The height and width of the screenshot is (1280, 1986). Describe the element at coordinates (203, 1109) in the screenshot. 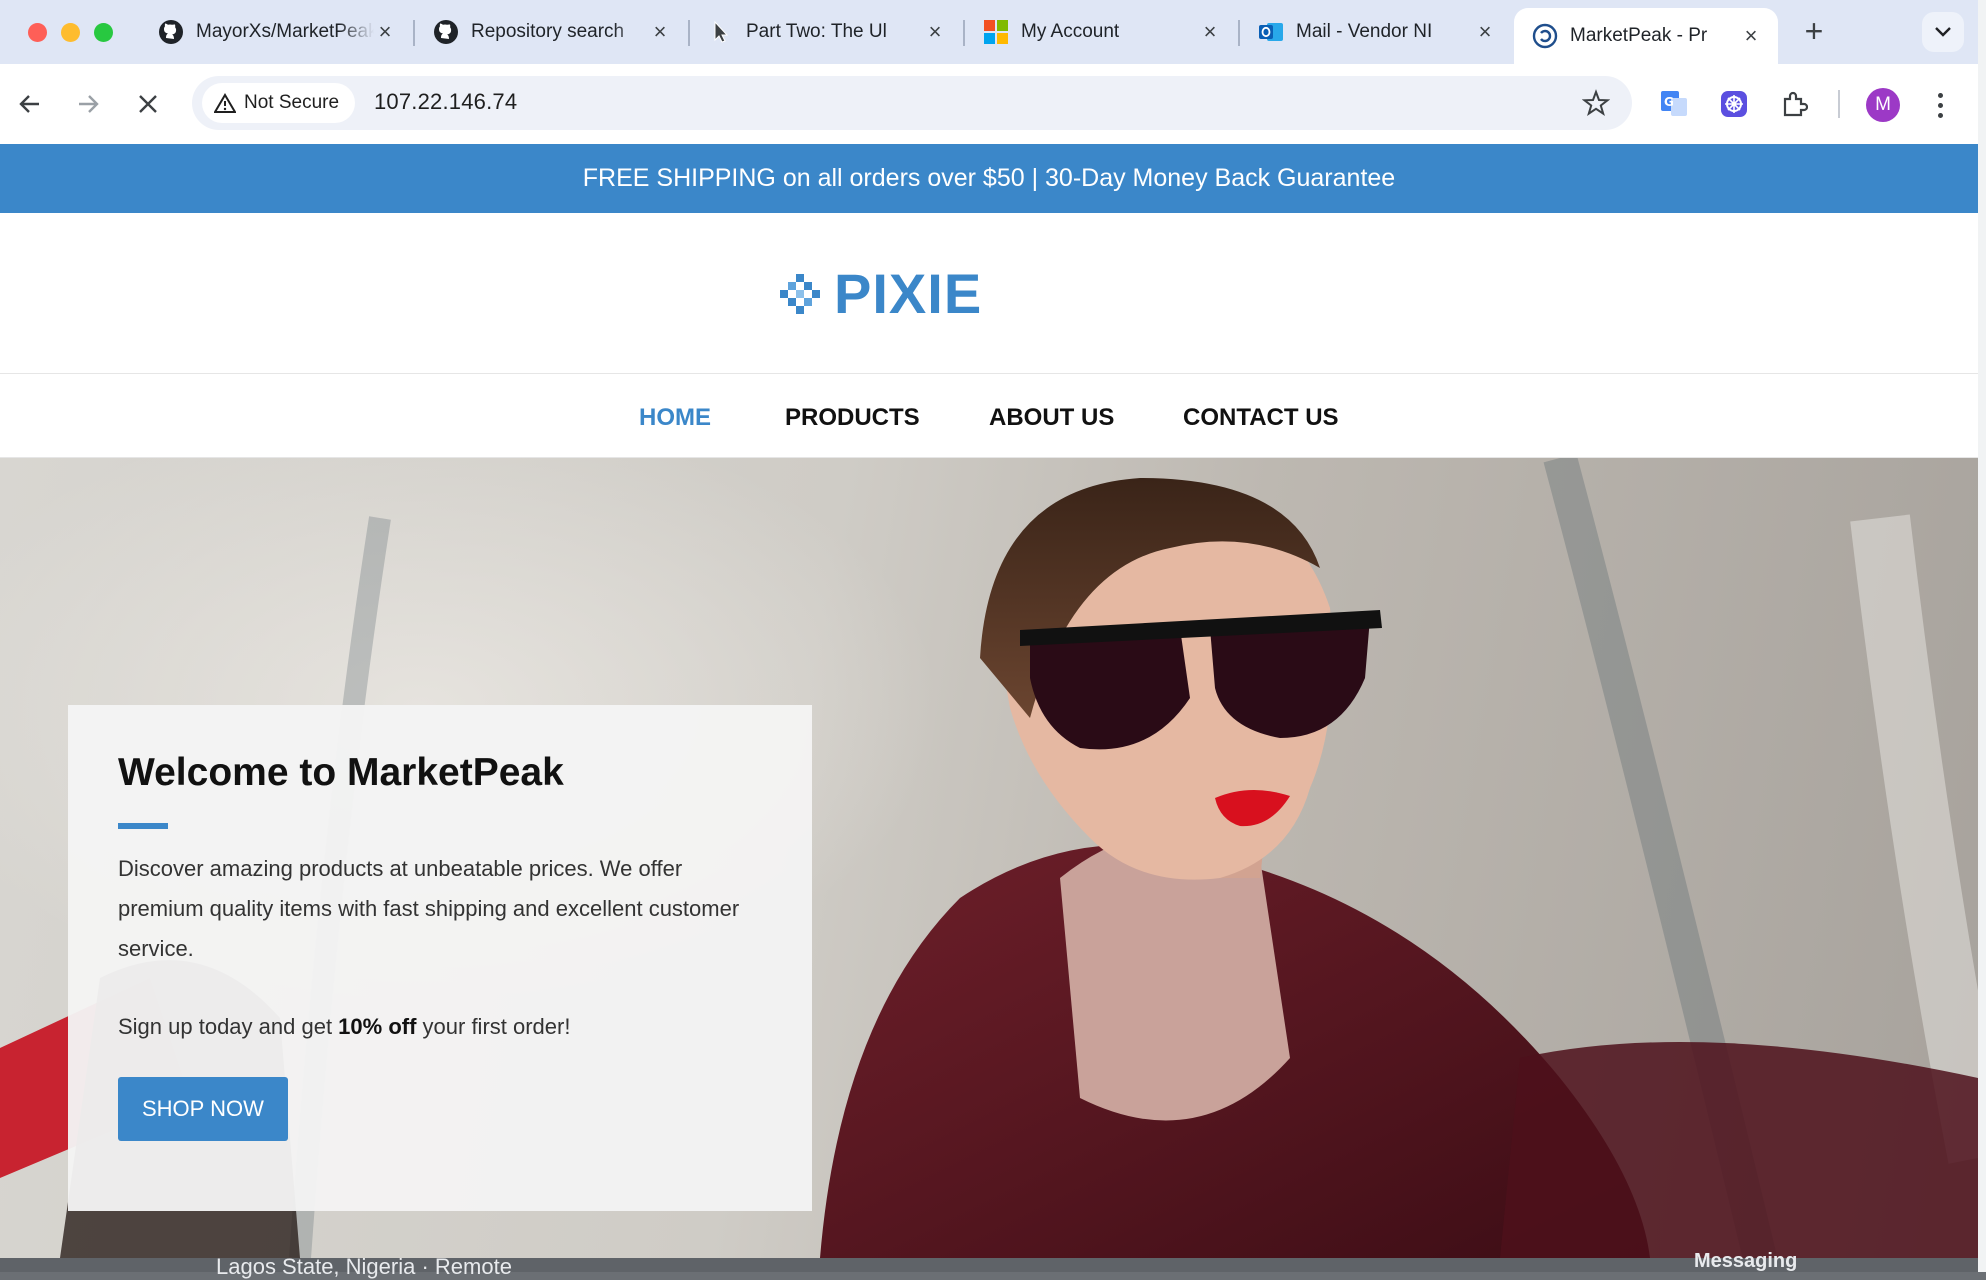

I see `shop-now-button: SHOP NOW` at that location.